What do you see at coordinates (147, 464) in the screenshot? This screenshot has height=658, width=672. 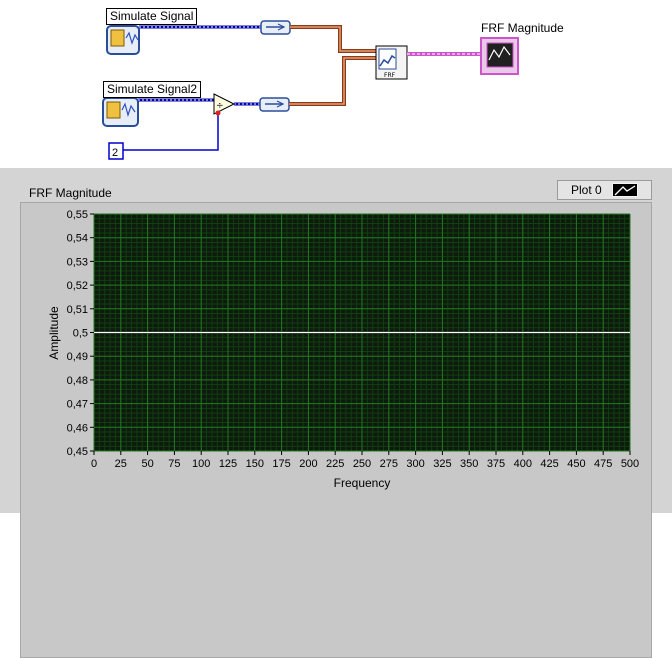 I see `x-tick-label: 50` at bounding box center [147, 464].